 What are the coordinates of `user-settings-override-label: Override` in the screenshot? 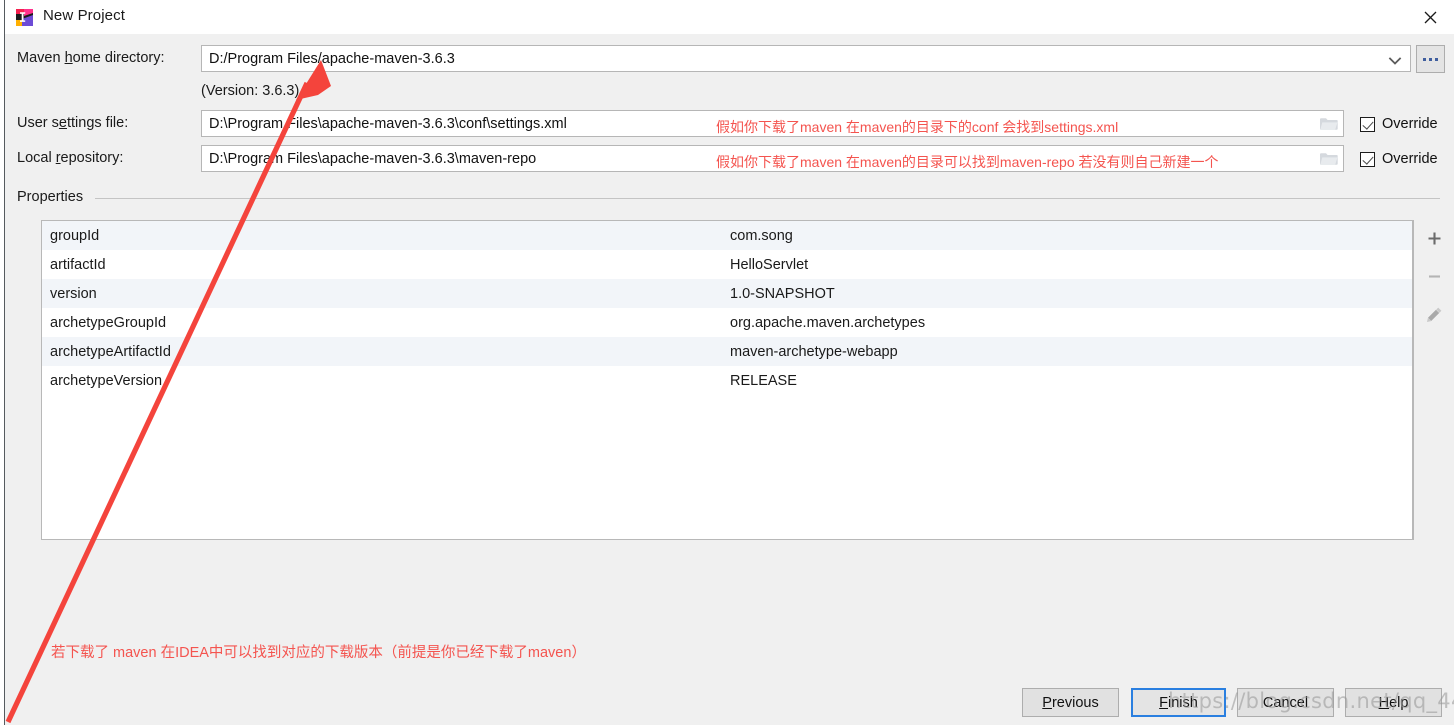 It's located at (1410, 124).